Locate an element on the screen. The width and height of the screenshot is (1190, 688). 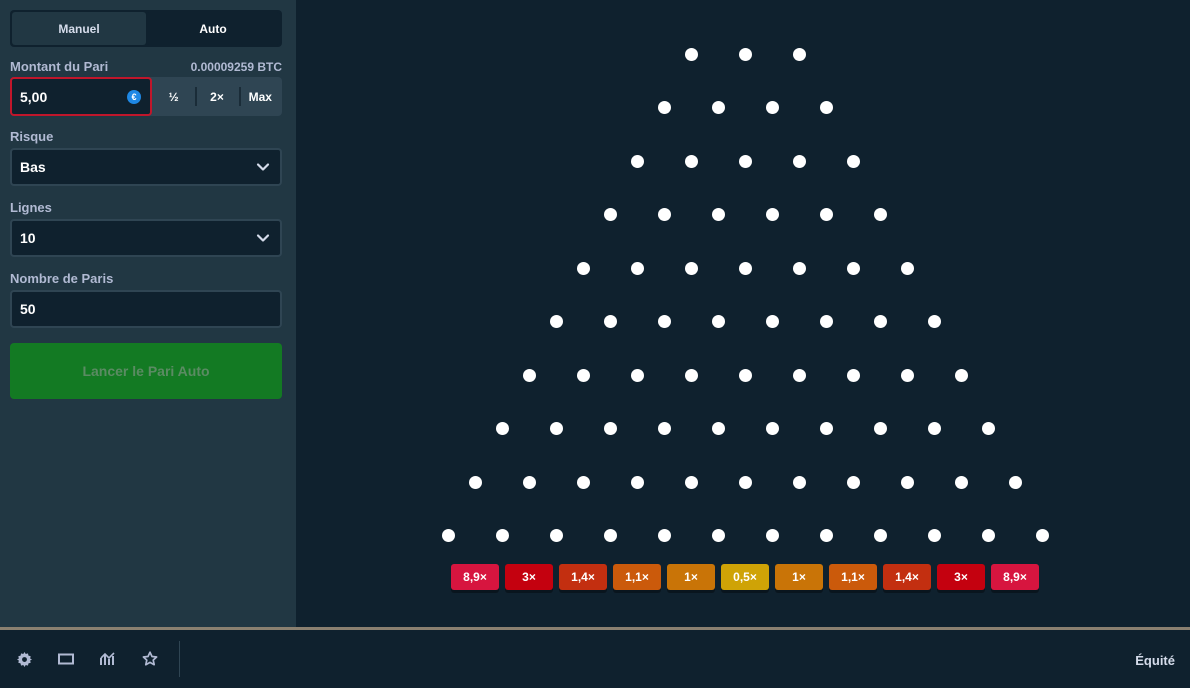
half-bet-button: ½ is located at coordinates (173, 96).